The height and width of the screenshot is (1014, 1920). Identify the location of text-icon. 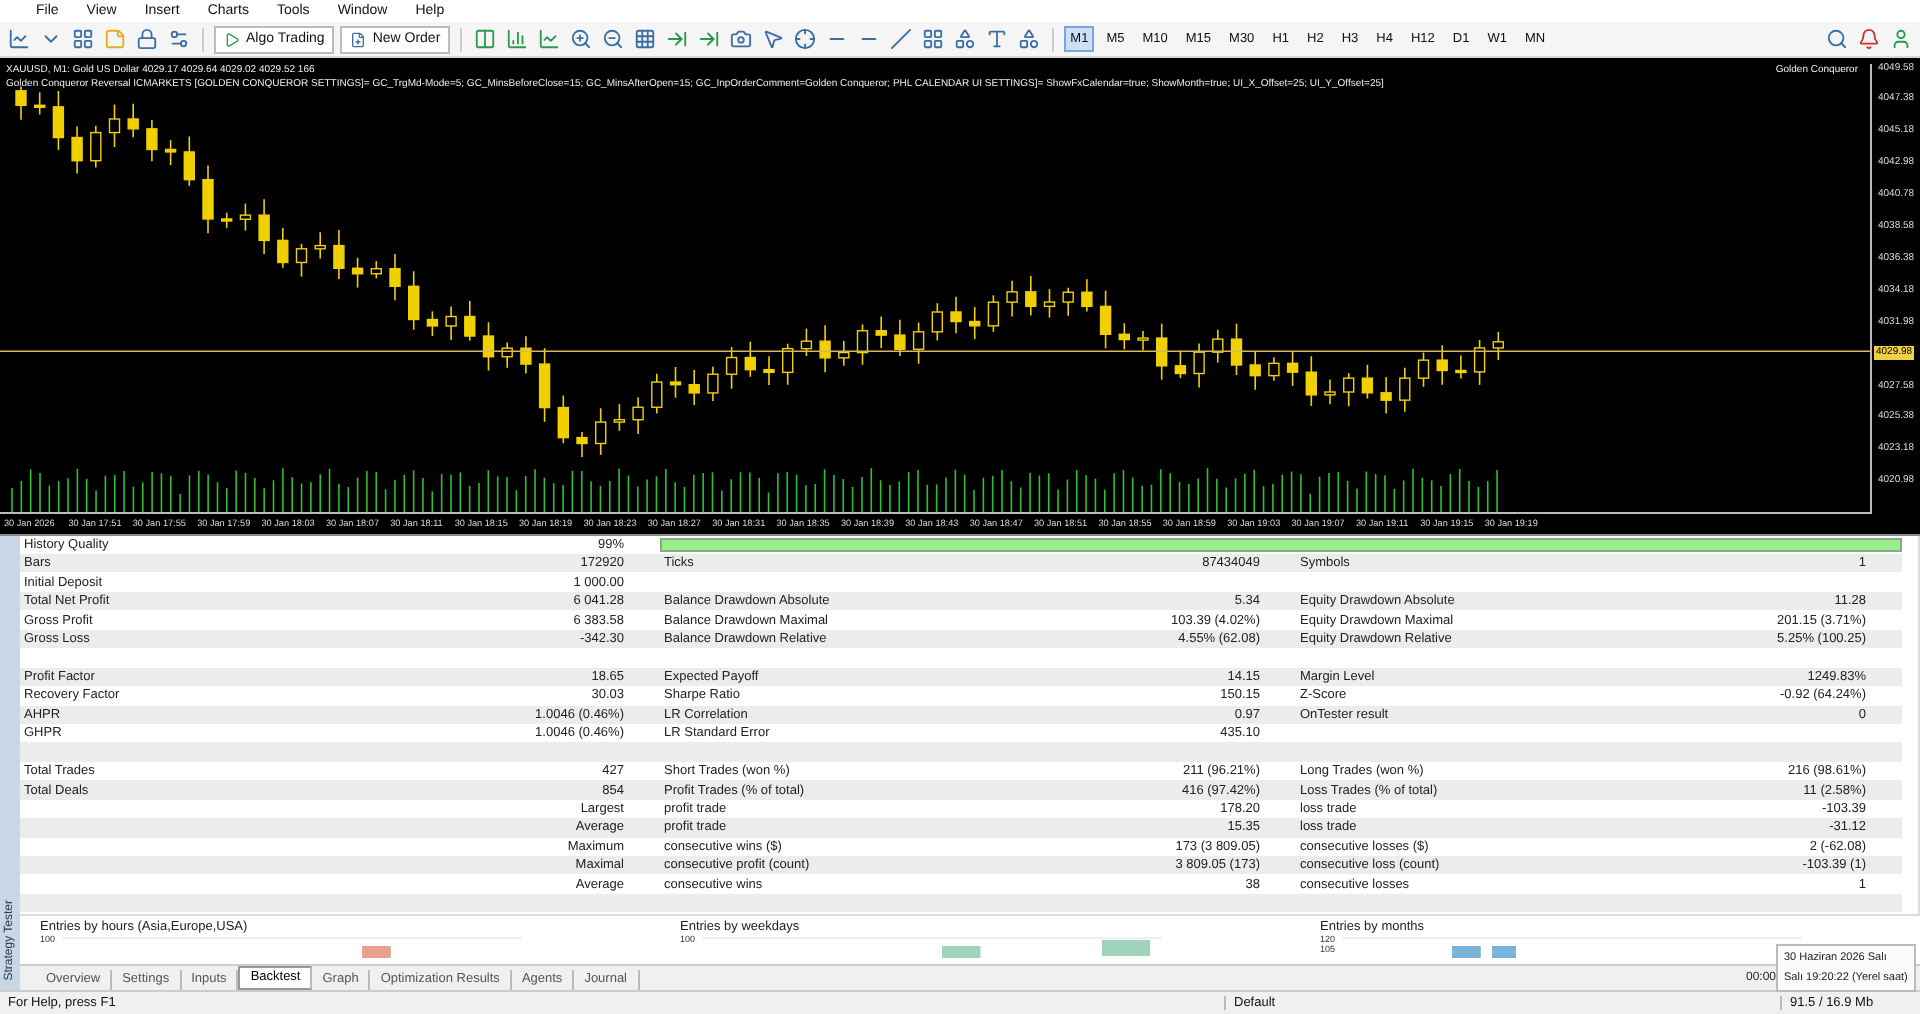
(997, 39).